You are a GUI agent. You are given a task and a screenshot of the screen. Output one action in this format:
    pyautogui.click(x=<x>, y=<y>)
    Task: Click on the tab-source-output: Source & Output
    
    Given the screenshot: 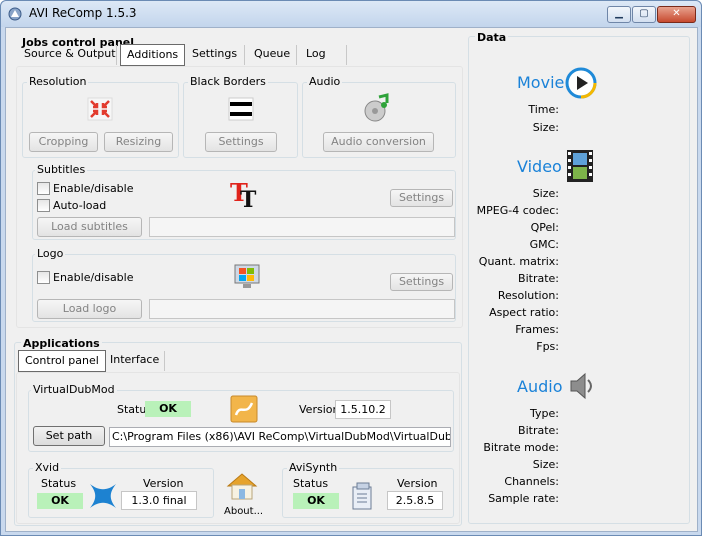 What is the action you would take?
    pyautogui.click(x=70, y=55)
    